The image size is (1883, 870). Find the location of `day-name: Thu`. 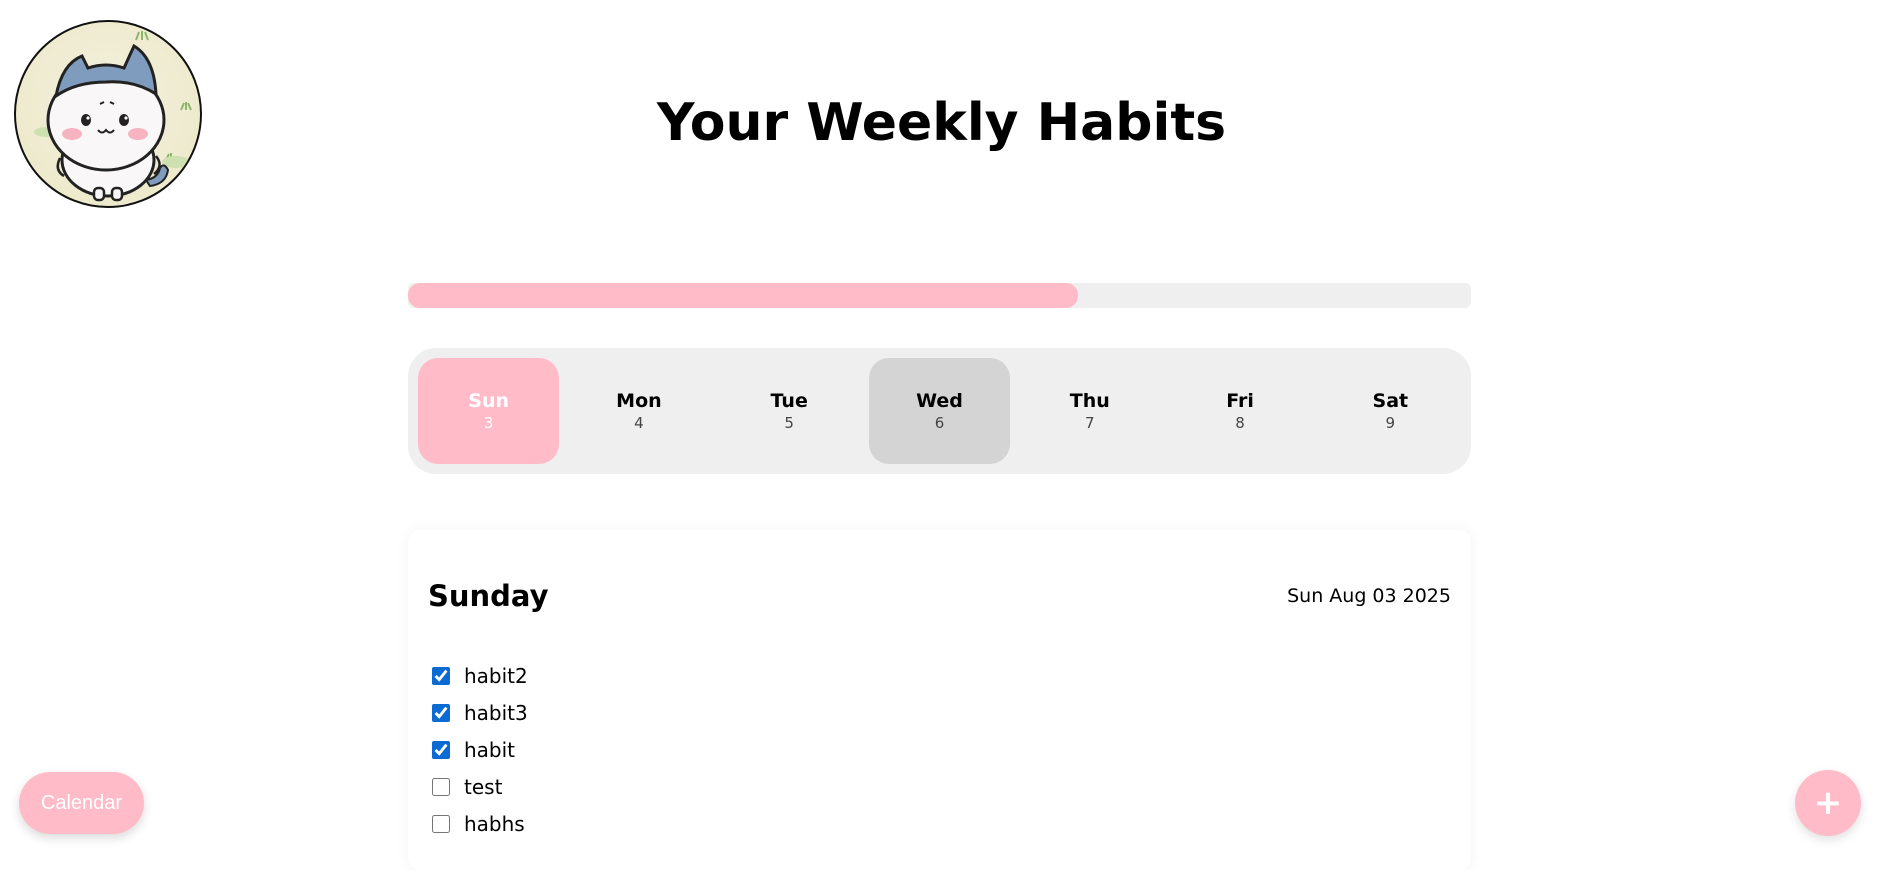

day-name: Thu is located at coordinates (1089, 401).